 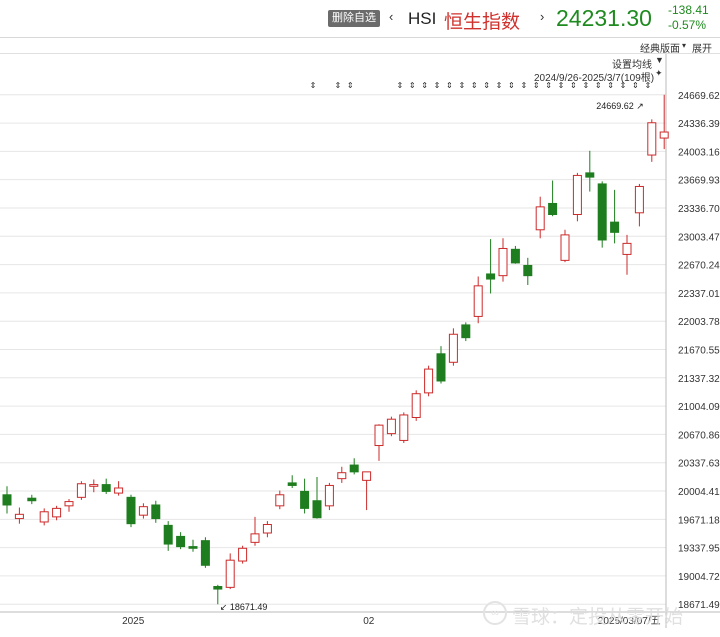 I want to click on y-tick-label: 20670.86, so click(x=699, y=435).